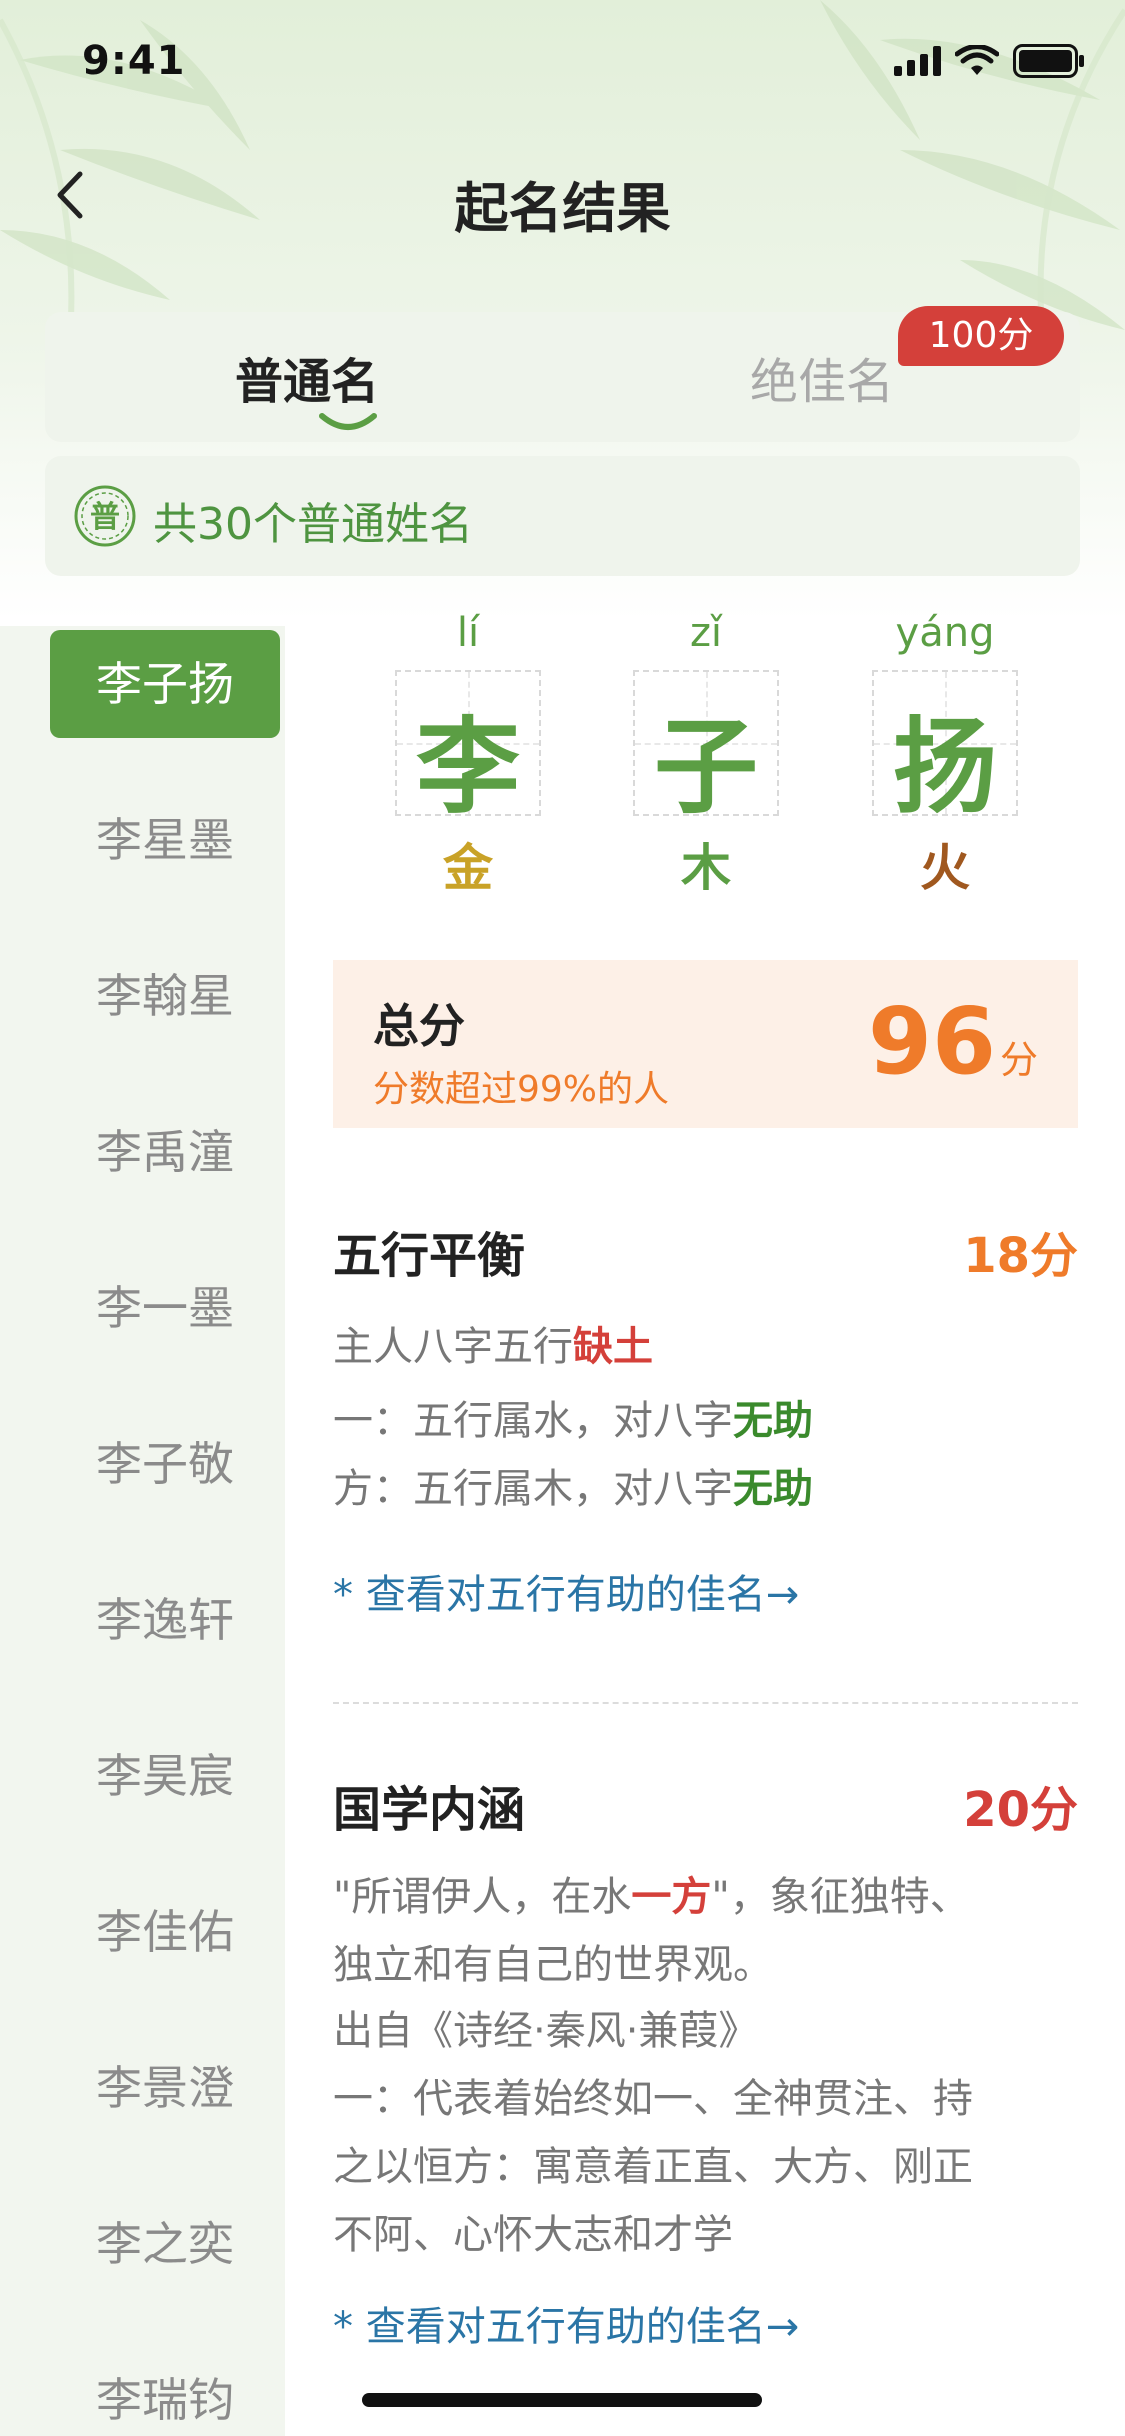 The image size is (1125, 2436). Describe the element at coordinates (165, 1152) in the screenshot. I see `sidebar-item-name: 李禹潼` at that location.